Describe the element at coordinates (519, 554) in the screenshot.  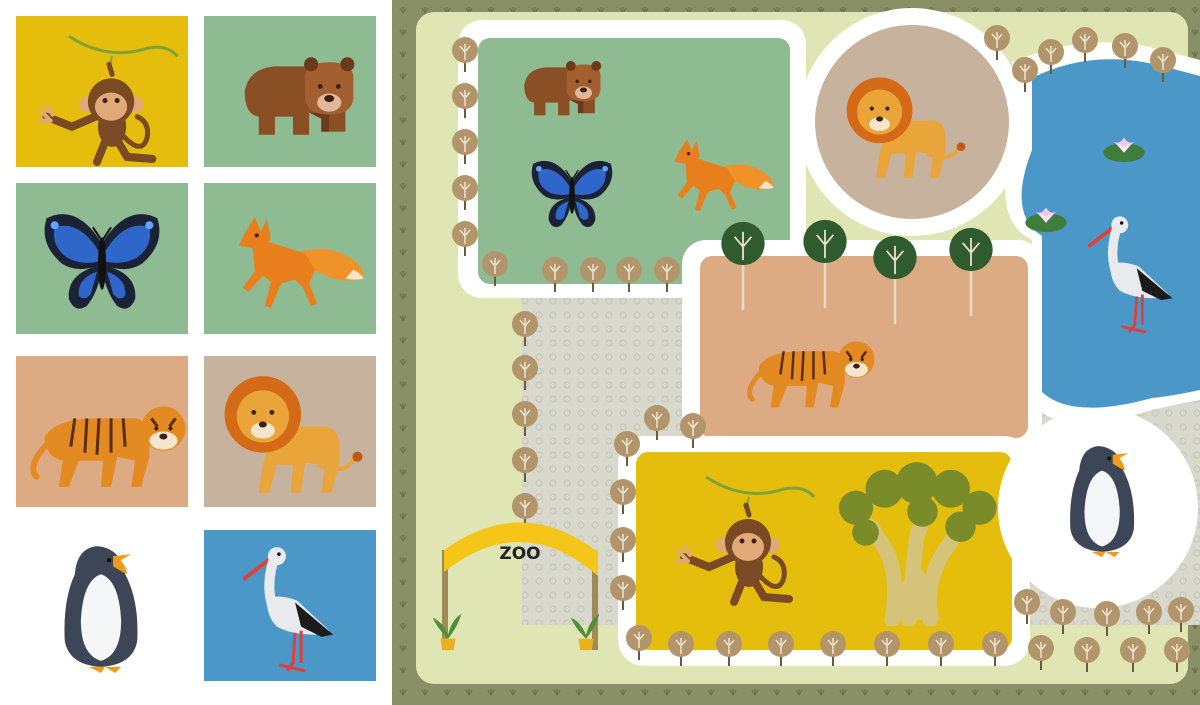
I see `gate-label: ZOO` at that location.